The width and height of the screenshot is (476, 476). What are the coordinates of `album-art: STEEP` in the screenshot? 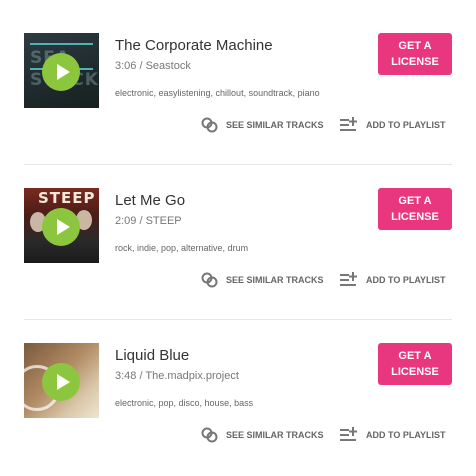 It's located at (61, 225).